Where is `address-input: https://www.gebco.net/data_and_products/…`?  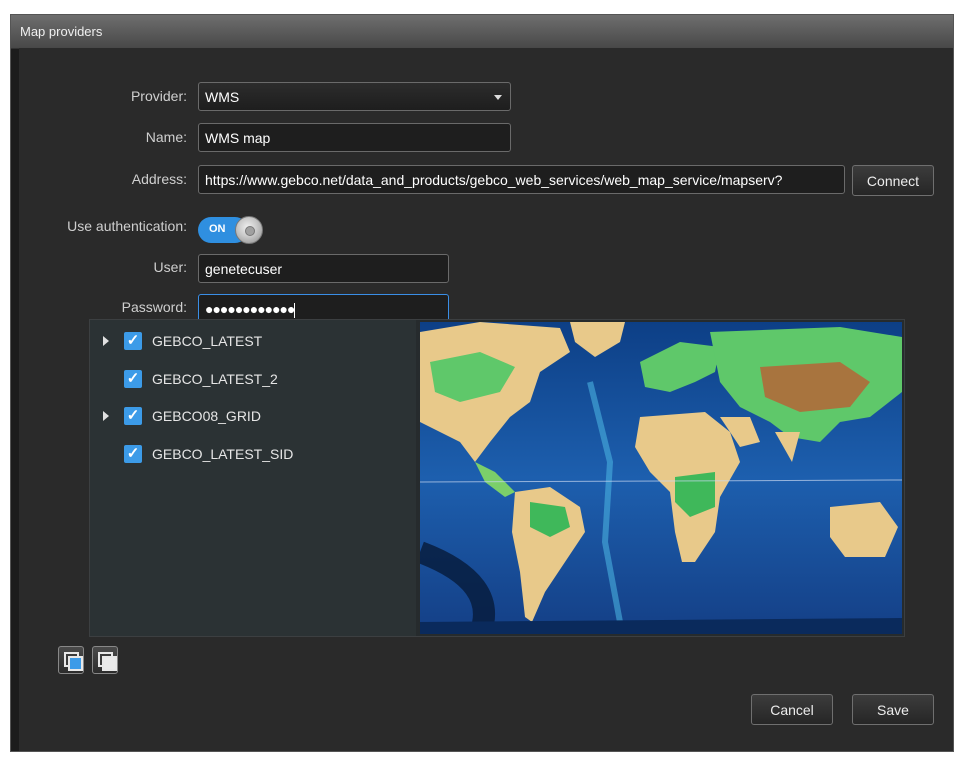
address-input: https://www.gebco.net/data_and_products/… is located at coordinates (521, 179).